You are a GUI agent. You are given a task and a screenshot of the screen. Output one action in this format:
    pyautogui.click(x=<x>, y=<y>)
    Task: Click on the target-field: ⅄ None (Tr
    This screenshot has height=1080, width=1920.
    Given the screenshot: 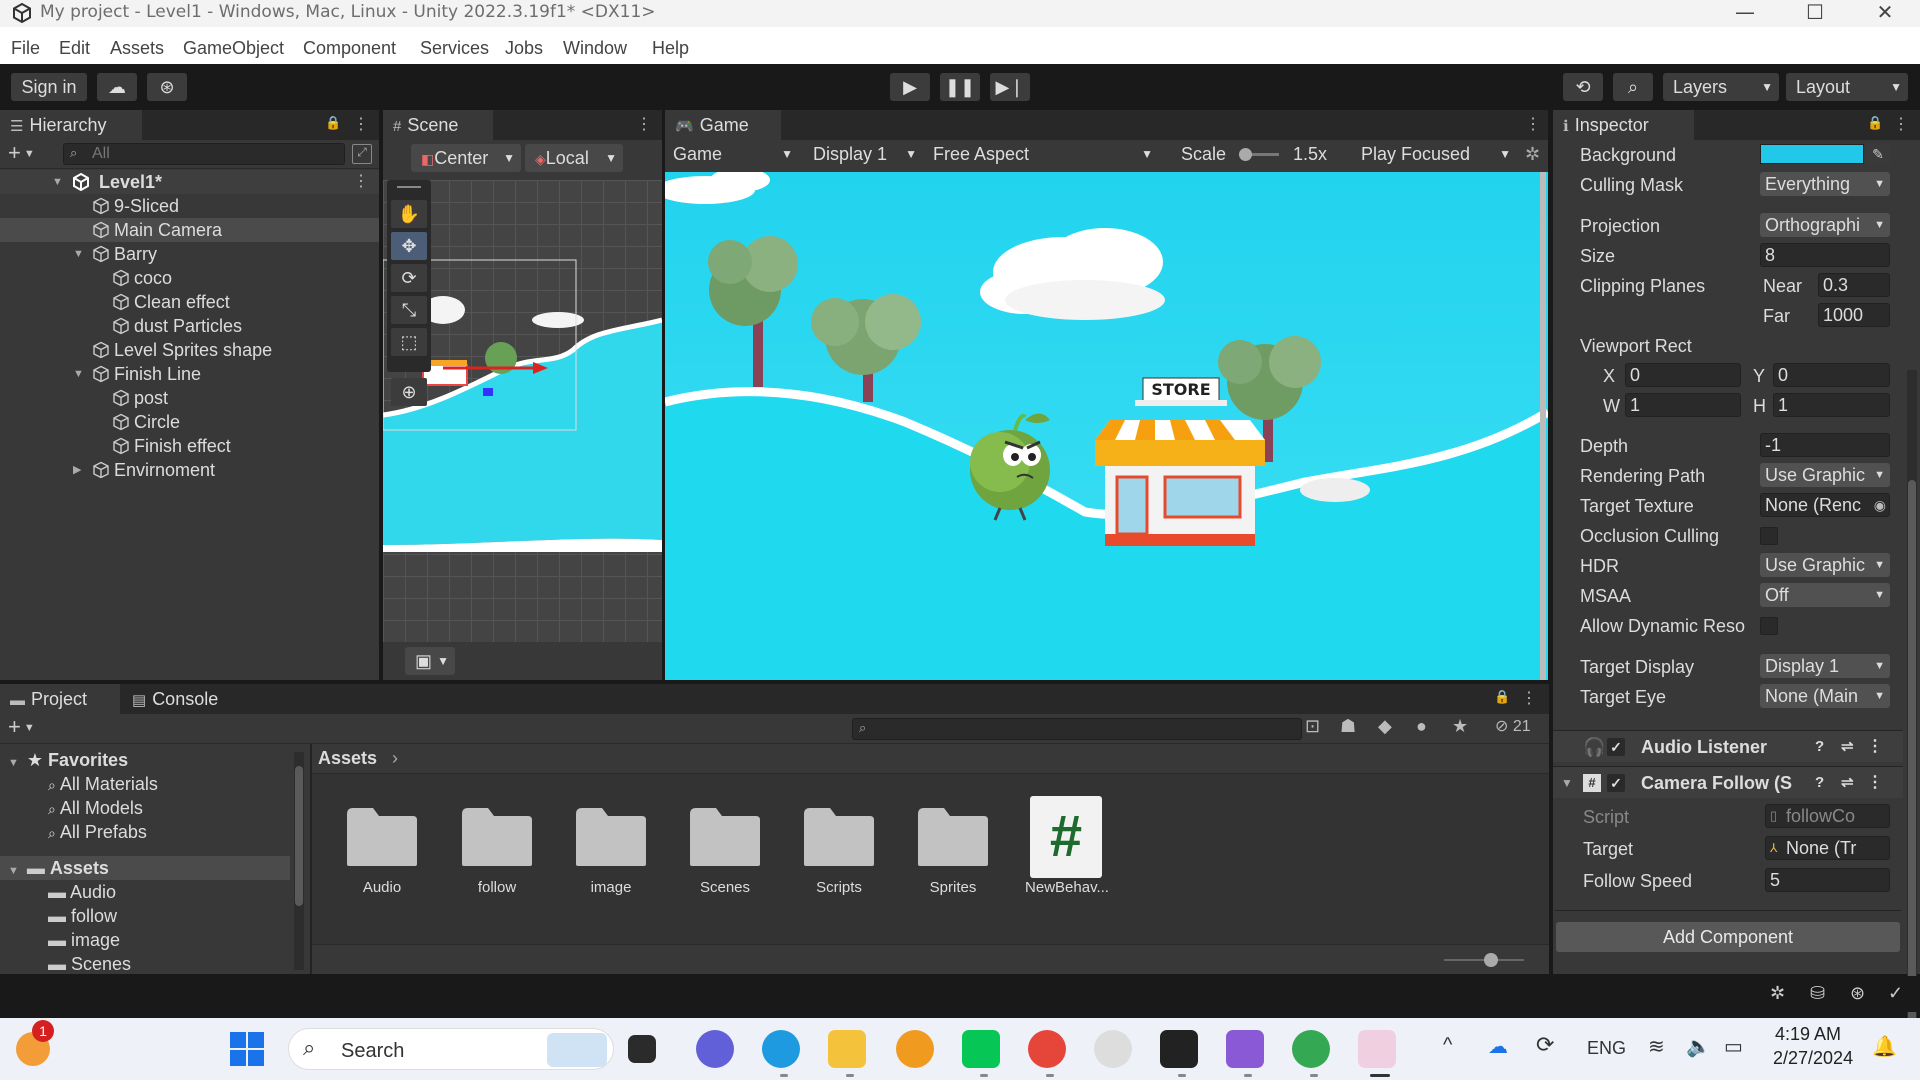 What is the action you would take?
    pyautogui.click(x=1827, y=848)
    